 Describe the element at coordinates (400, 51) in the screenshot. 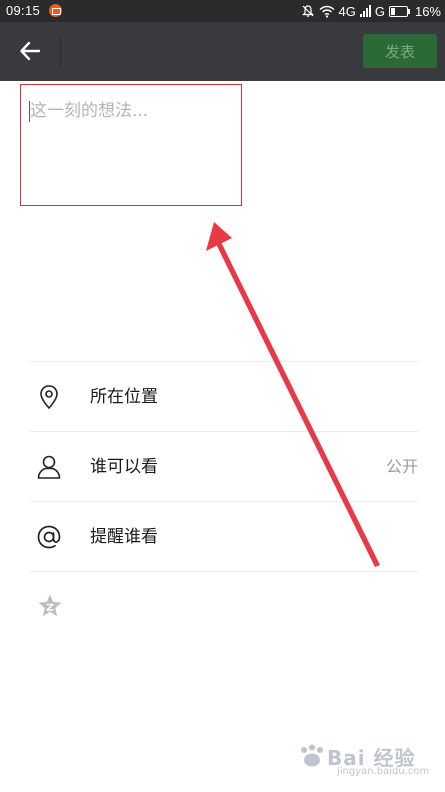

I see `post-button: 发表` at that location.